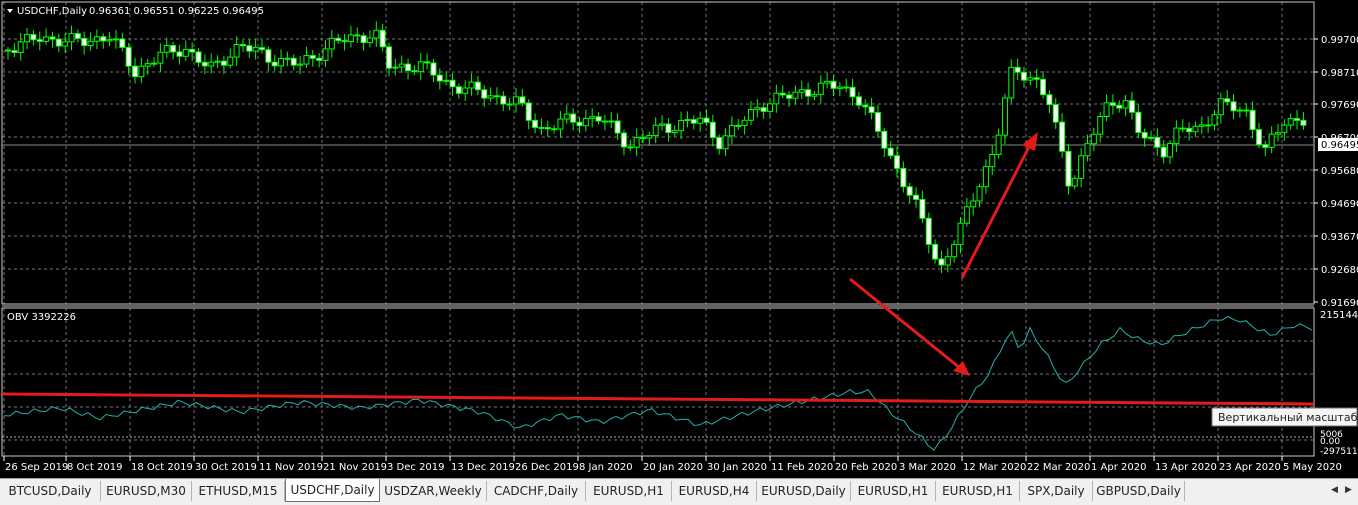  I want to click on tab-usdchf-daily: USDCHF,Daily, so click(332, 490).